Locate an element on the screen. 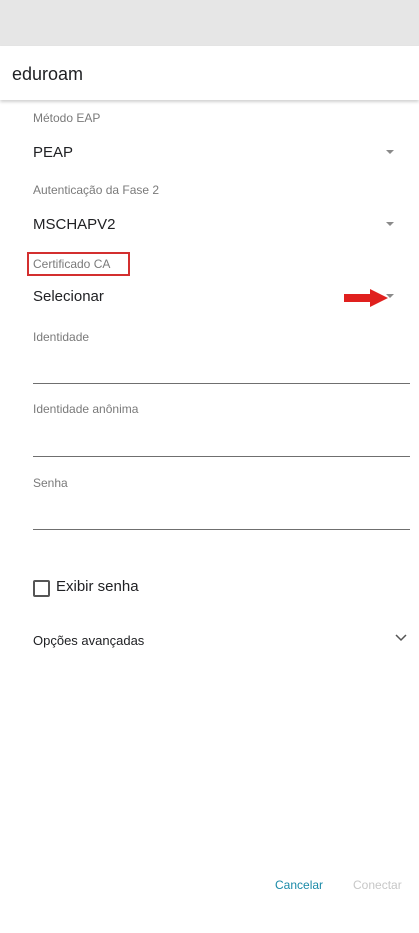  anonymous-identity-input is located at coordinates (221, 439).